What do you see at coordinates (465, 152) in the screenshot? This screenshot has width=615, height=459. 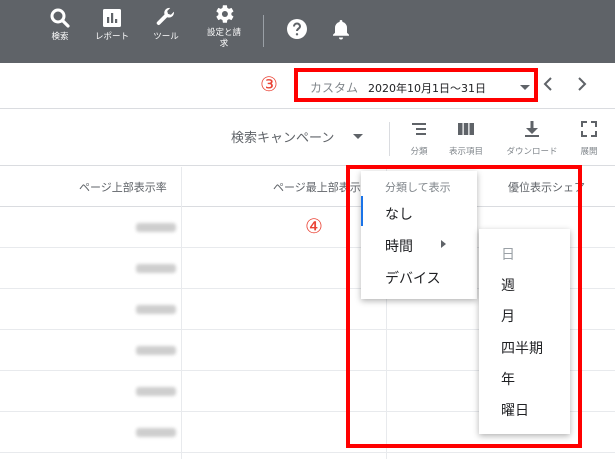 I see `columns-label: 表示項目` at bounding box center [465, 152].